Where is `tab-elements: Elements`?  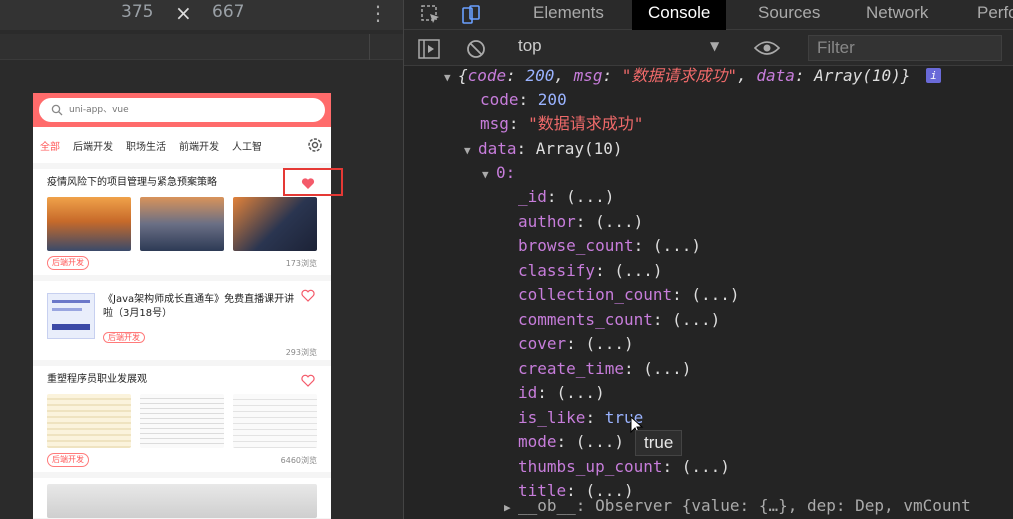
tab-elements: Elements is located at coordinates (568, 15).